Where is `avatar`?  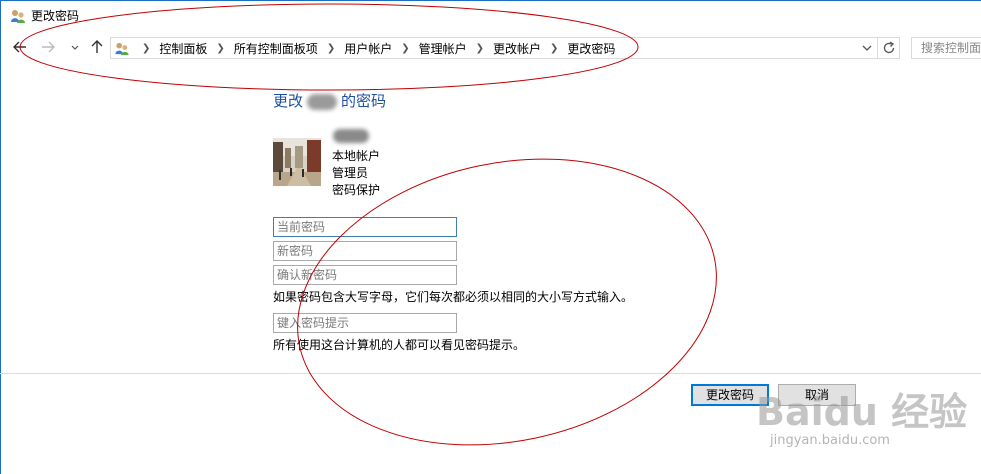
avatar is located at coordinates (297, 162).